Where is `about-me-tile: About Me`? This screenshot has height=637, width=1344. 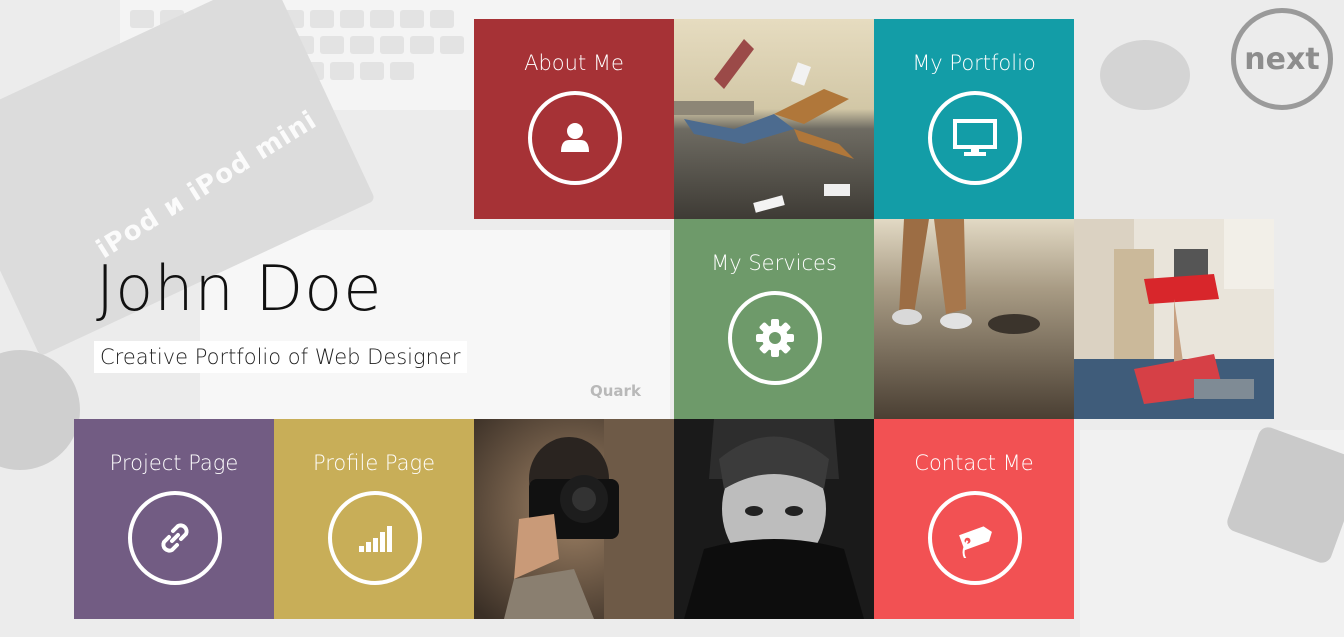
about-me-tile: About Me is located at coordinates (574, 119).